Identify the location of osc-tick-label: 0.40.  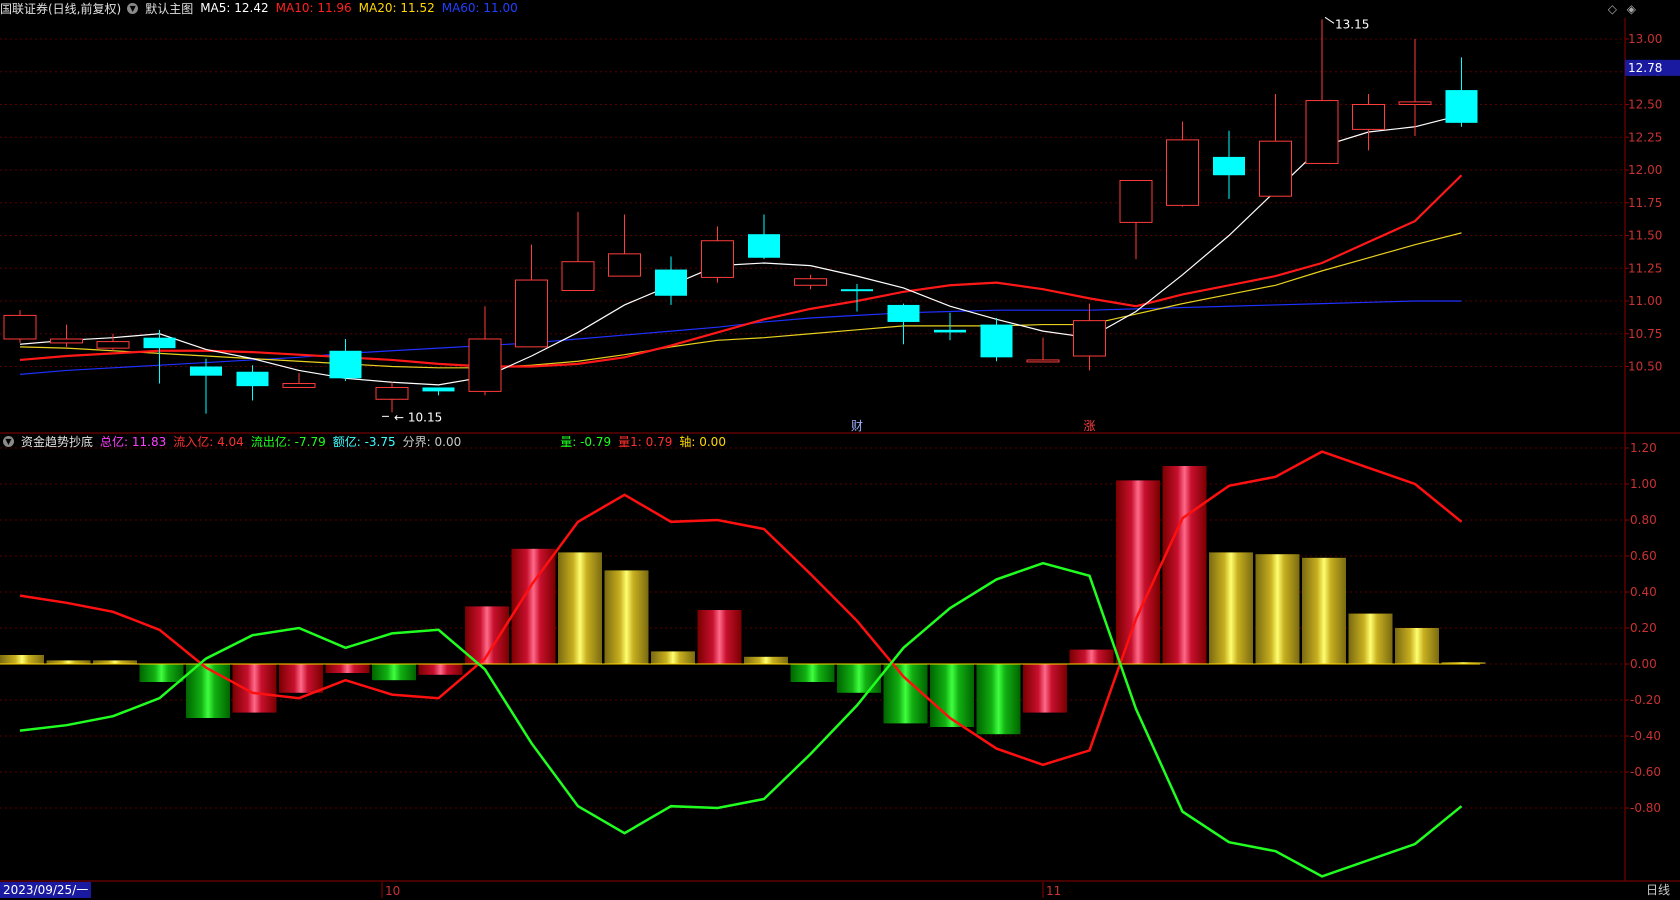
(1643, 592).